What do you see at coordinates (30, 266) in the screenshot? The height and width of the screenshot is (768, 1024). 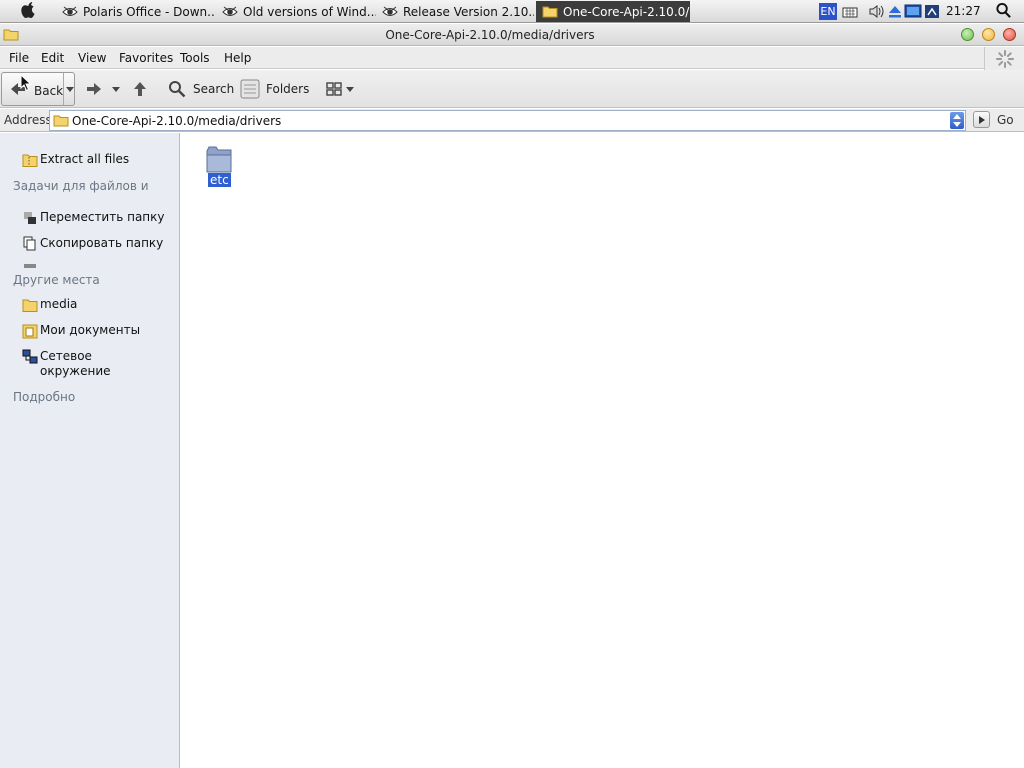 I see `delete-icon` at bounding box center [30, 266].